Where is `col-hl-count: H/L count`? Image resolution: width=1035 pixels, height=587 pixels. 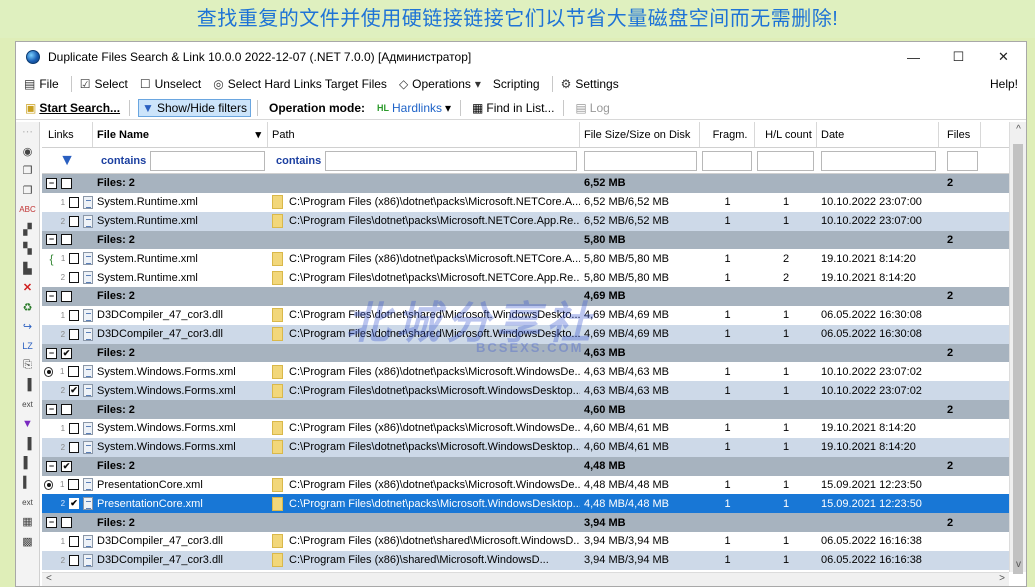
col-hl-count: H/L count is located at coordinates (786, 134).